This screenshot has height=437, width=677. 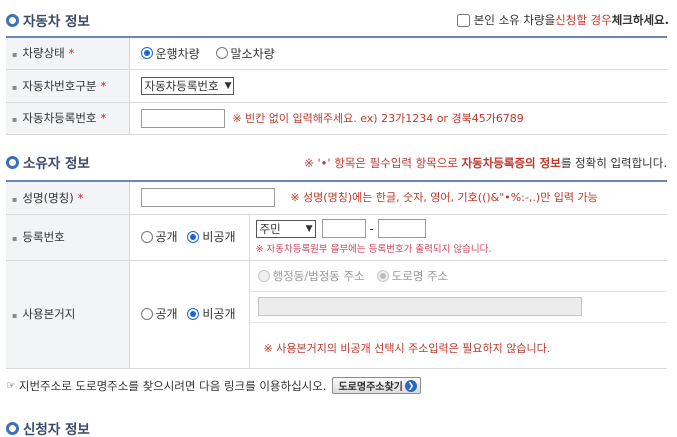 What do you see at coordinates (159, 236) in the screenshot?
I see `reg-no-public-radio: 공개` at bounding box center [159, 236].